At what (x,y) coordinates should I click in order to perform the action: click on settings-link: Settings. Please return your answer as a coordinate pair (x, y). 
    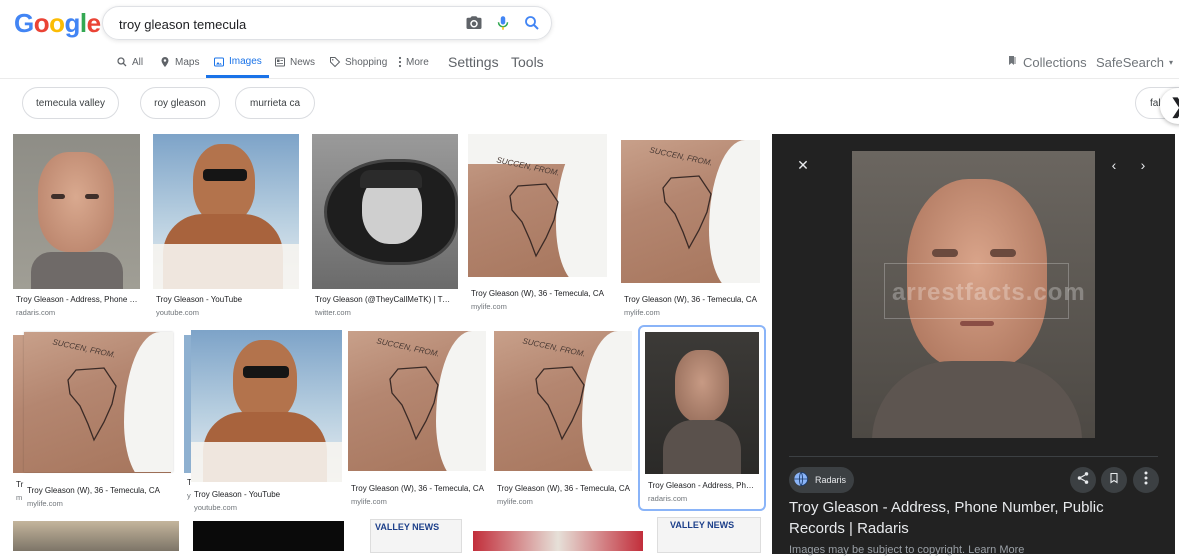
    Looking at the image, I should click on (473, 62).